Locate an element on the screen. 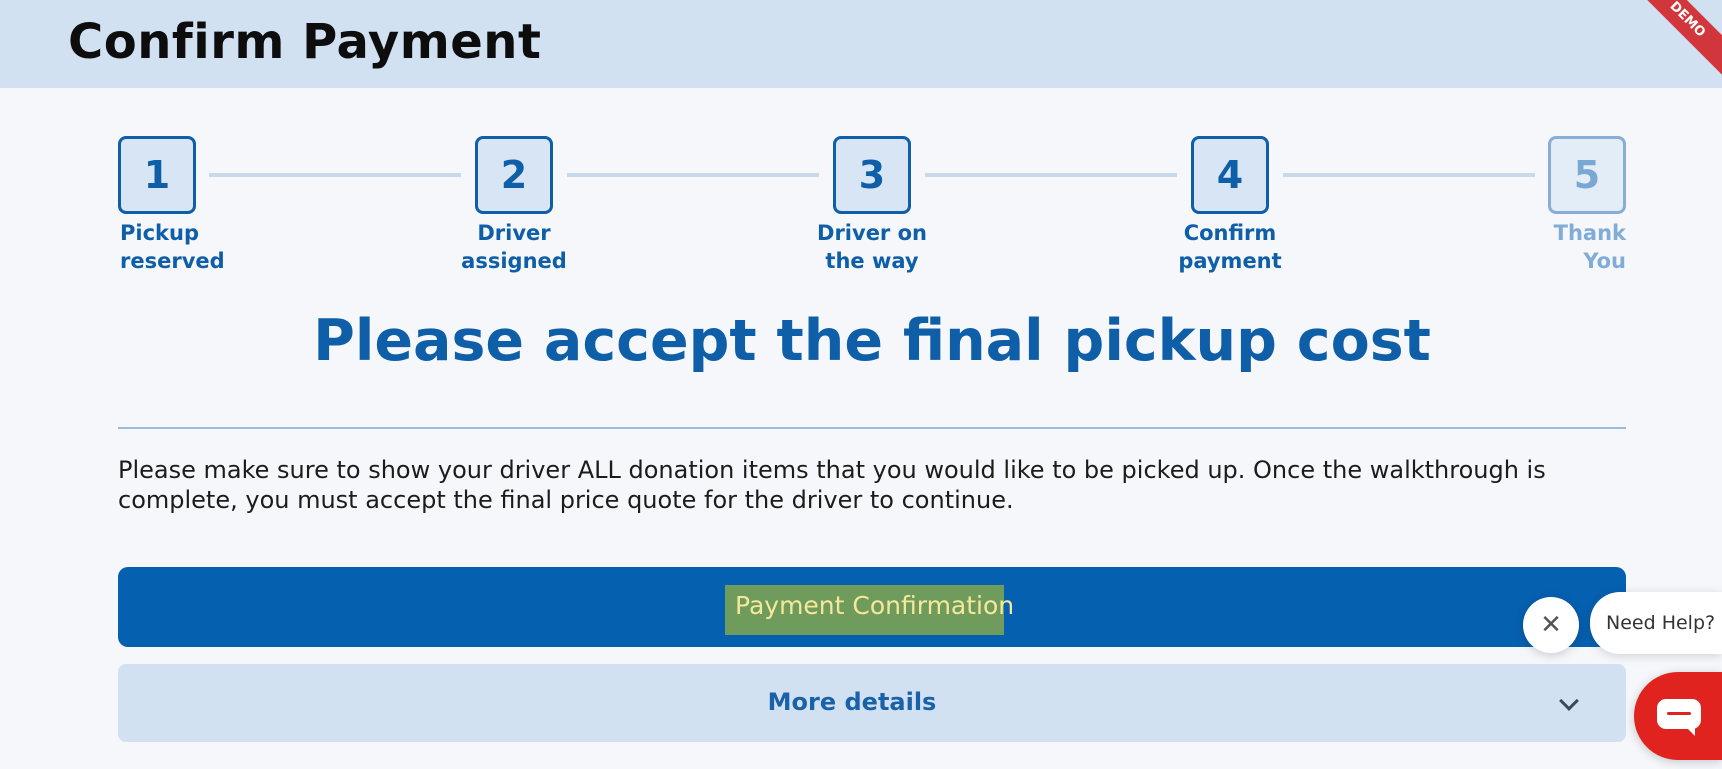 This screenshot has width=1722, height=769. close-icon: ✕ is located at coordinates (1551, 625).